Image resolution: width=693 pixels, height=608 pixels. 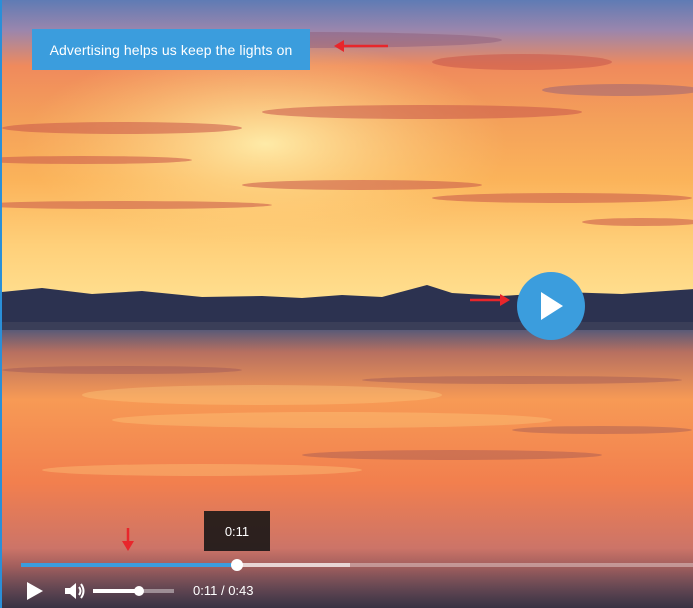 I want to click on play-button, so click(x=35, y=593).